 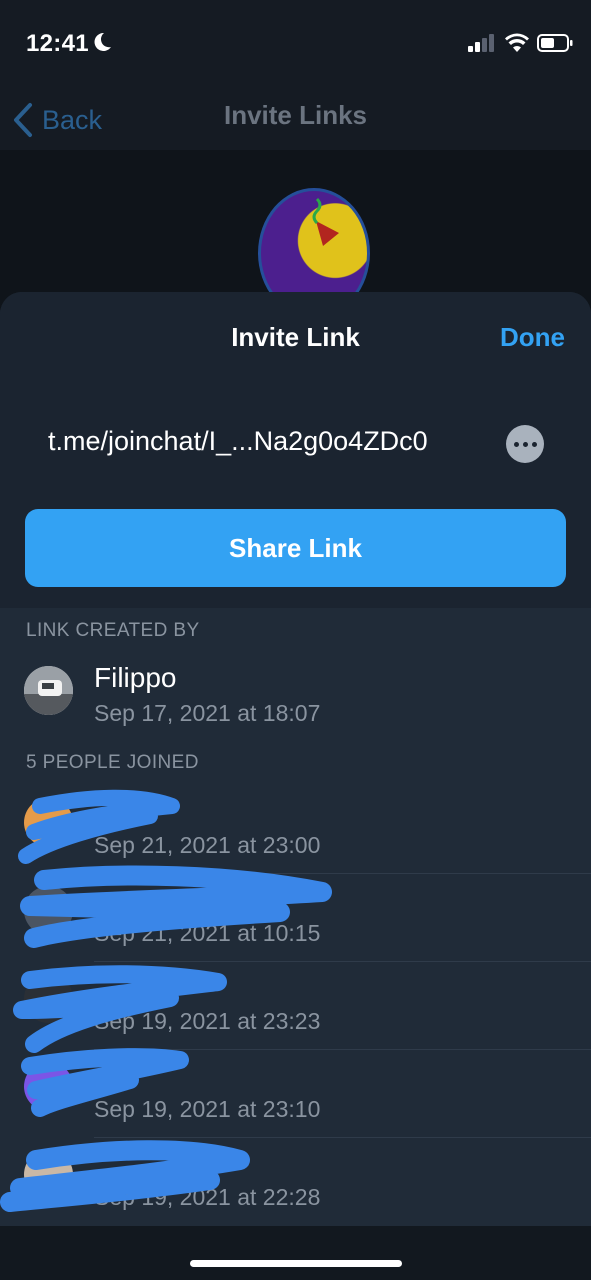 I want to click on home-indicator, so click(x=296, y=1263).